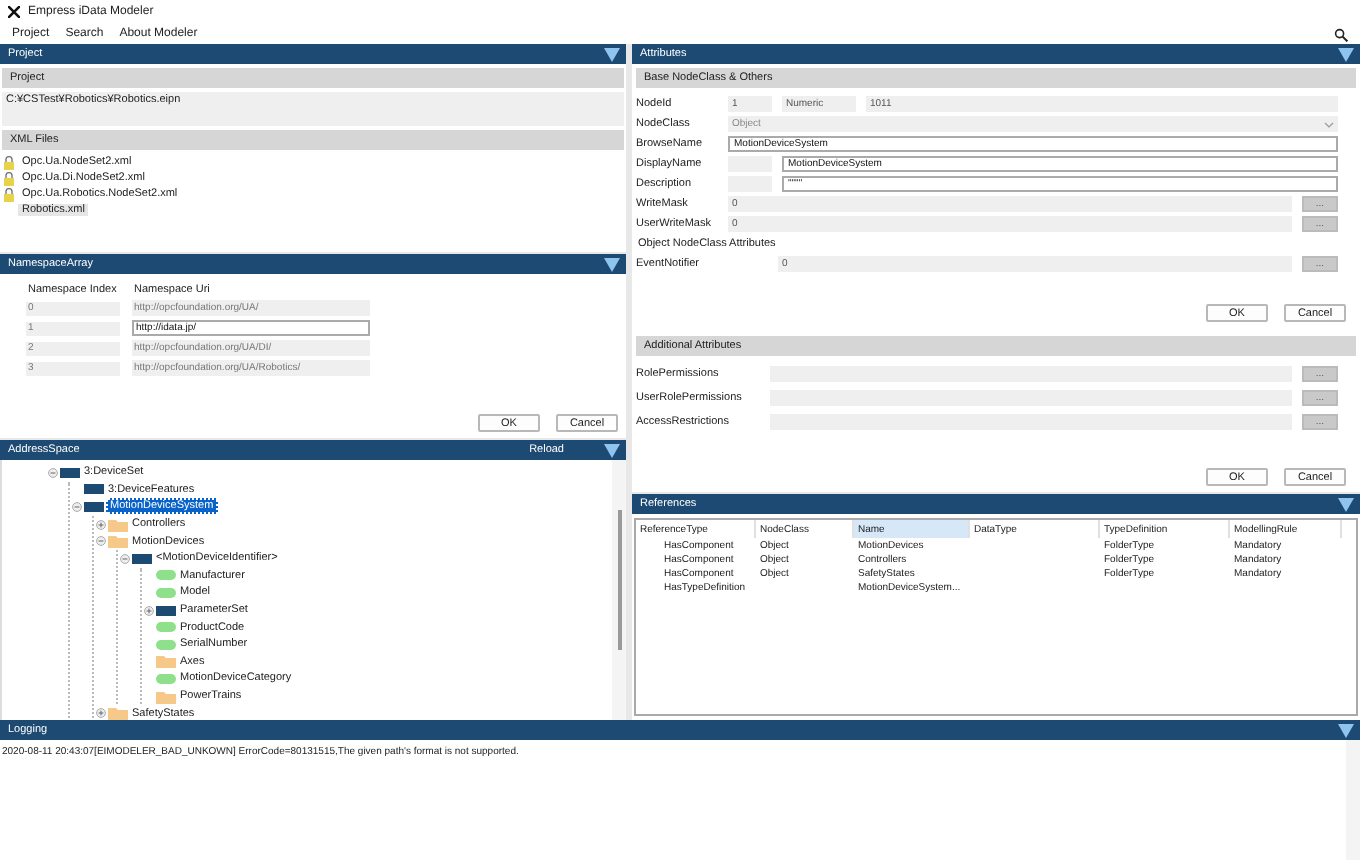  What do you see at coordinates (1329, 124) in the screenshot?
I see `chevron-down-icon` at bounding box center [1329, 124].